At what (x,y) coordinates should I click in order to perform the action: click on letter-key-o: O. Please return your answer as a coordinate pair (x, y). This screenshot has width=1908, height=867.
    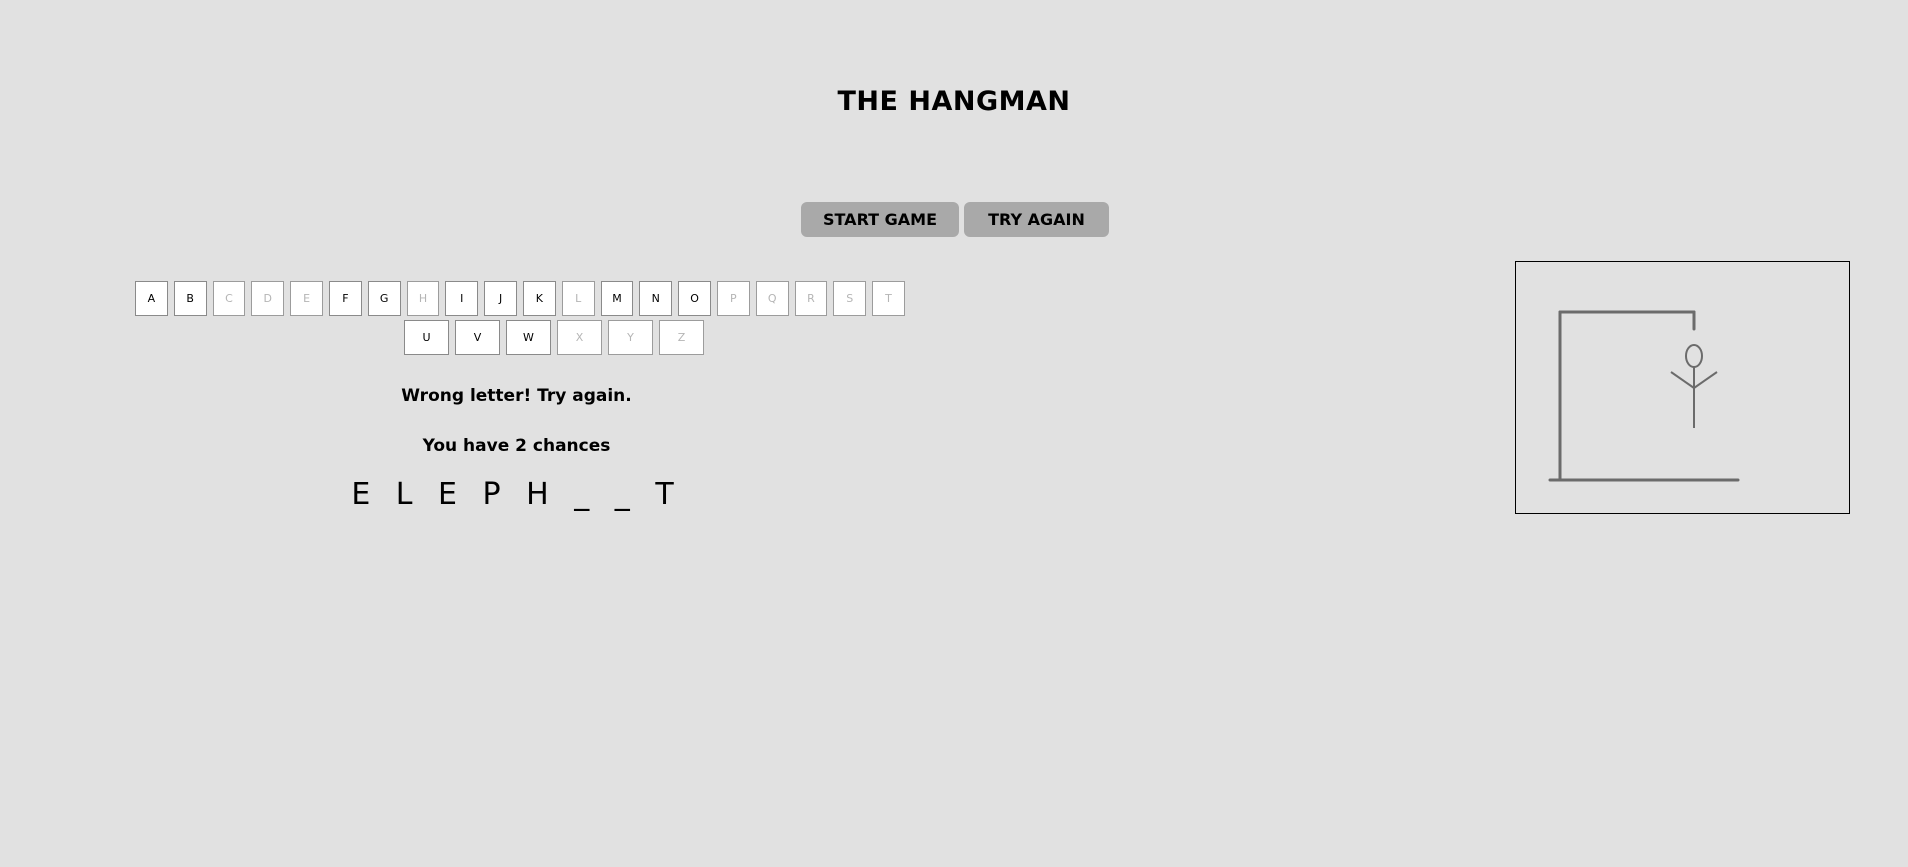
    Looking at the image, I should click on (694, 298).